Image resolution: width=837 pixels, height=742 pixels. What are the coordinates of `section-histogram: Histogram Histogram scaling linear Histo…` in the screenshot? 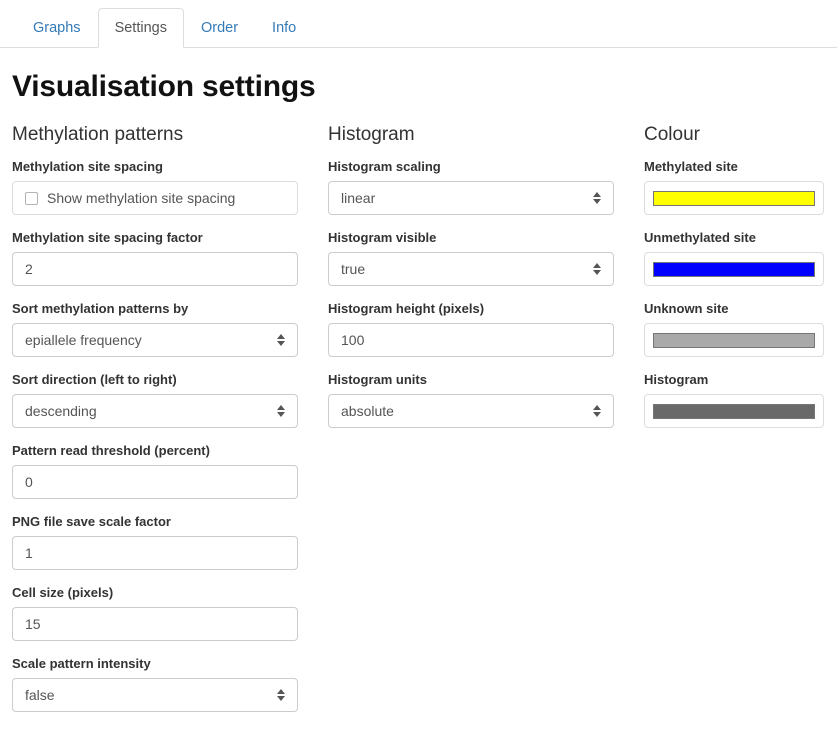 It's located at (471, 283).